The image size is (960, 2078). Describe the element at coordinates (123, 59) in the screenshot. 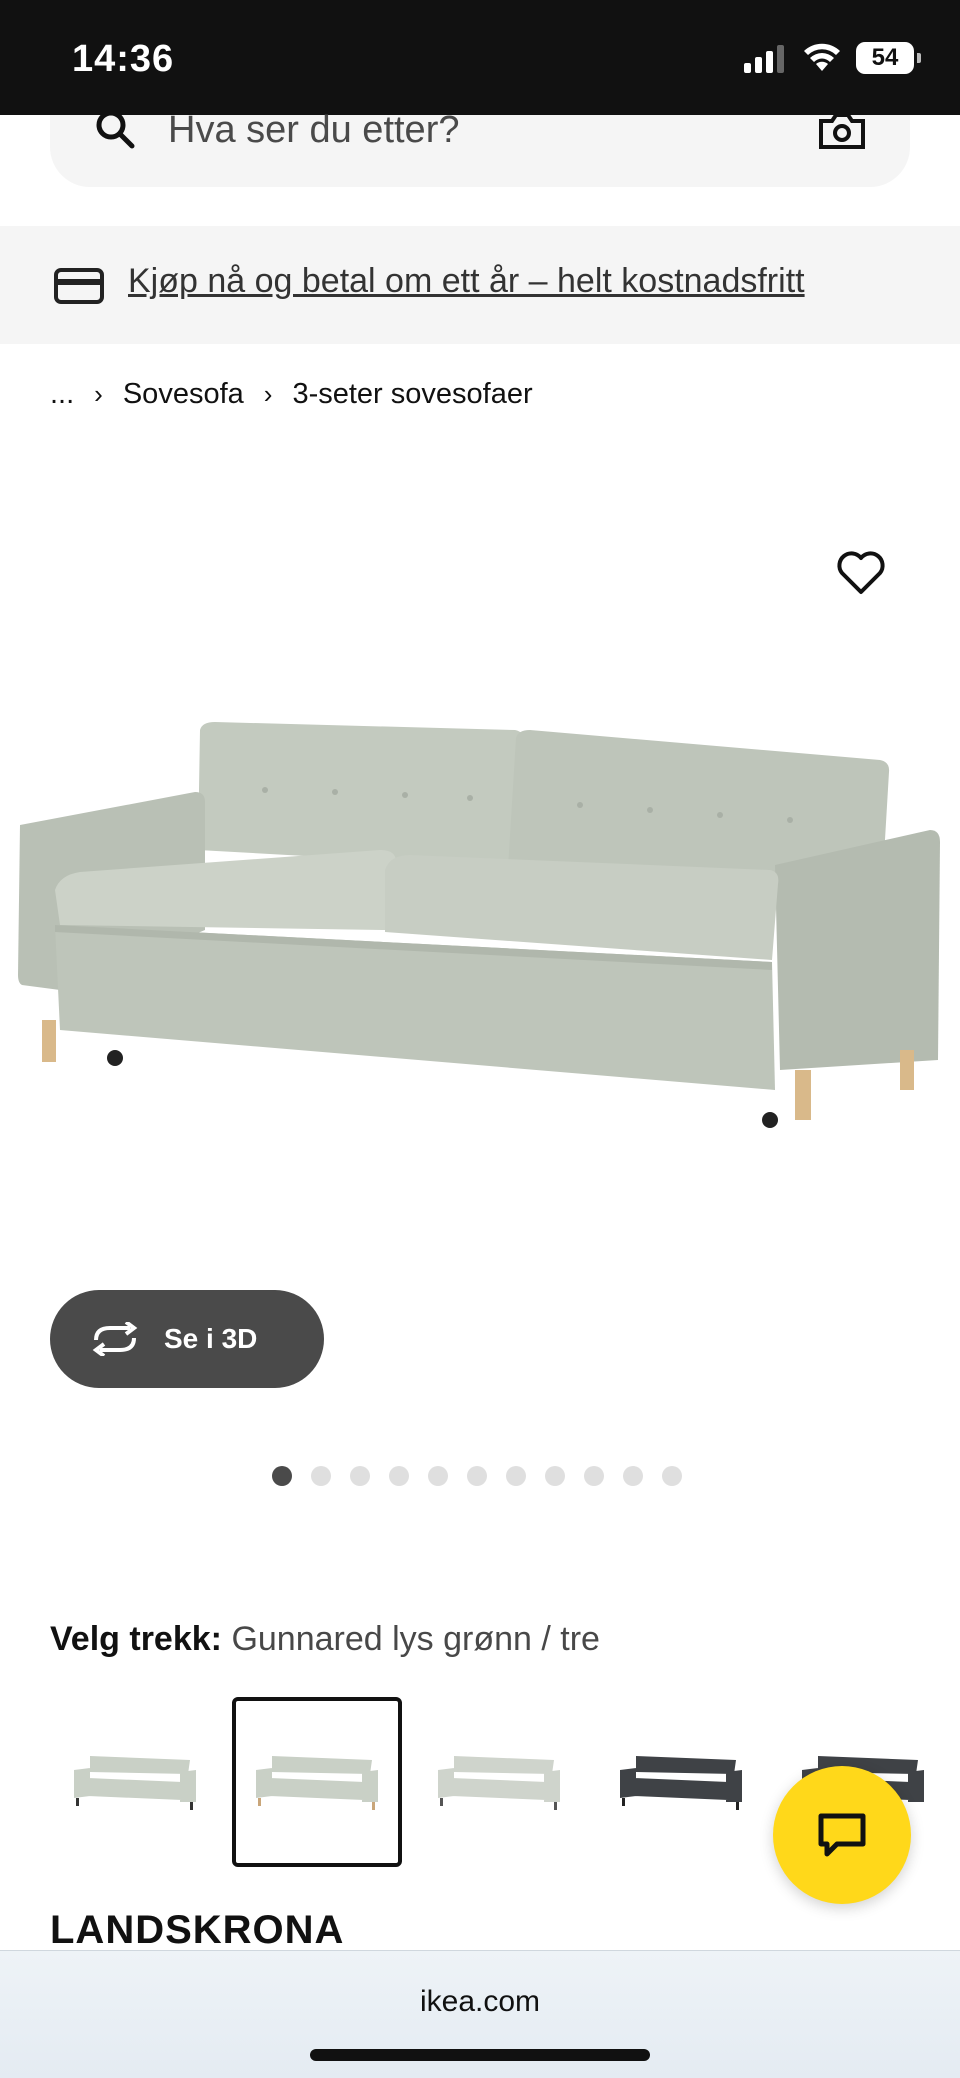

I see `status-time: 14:36` at that location.